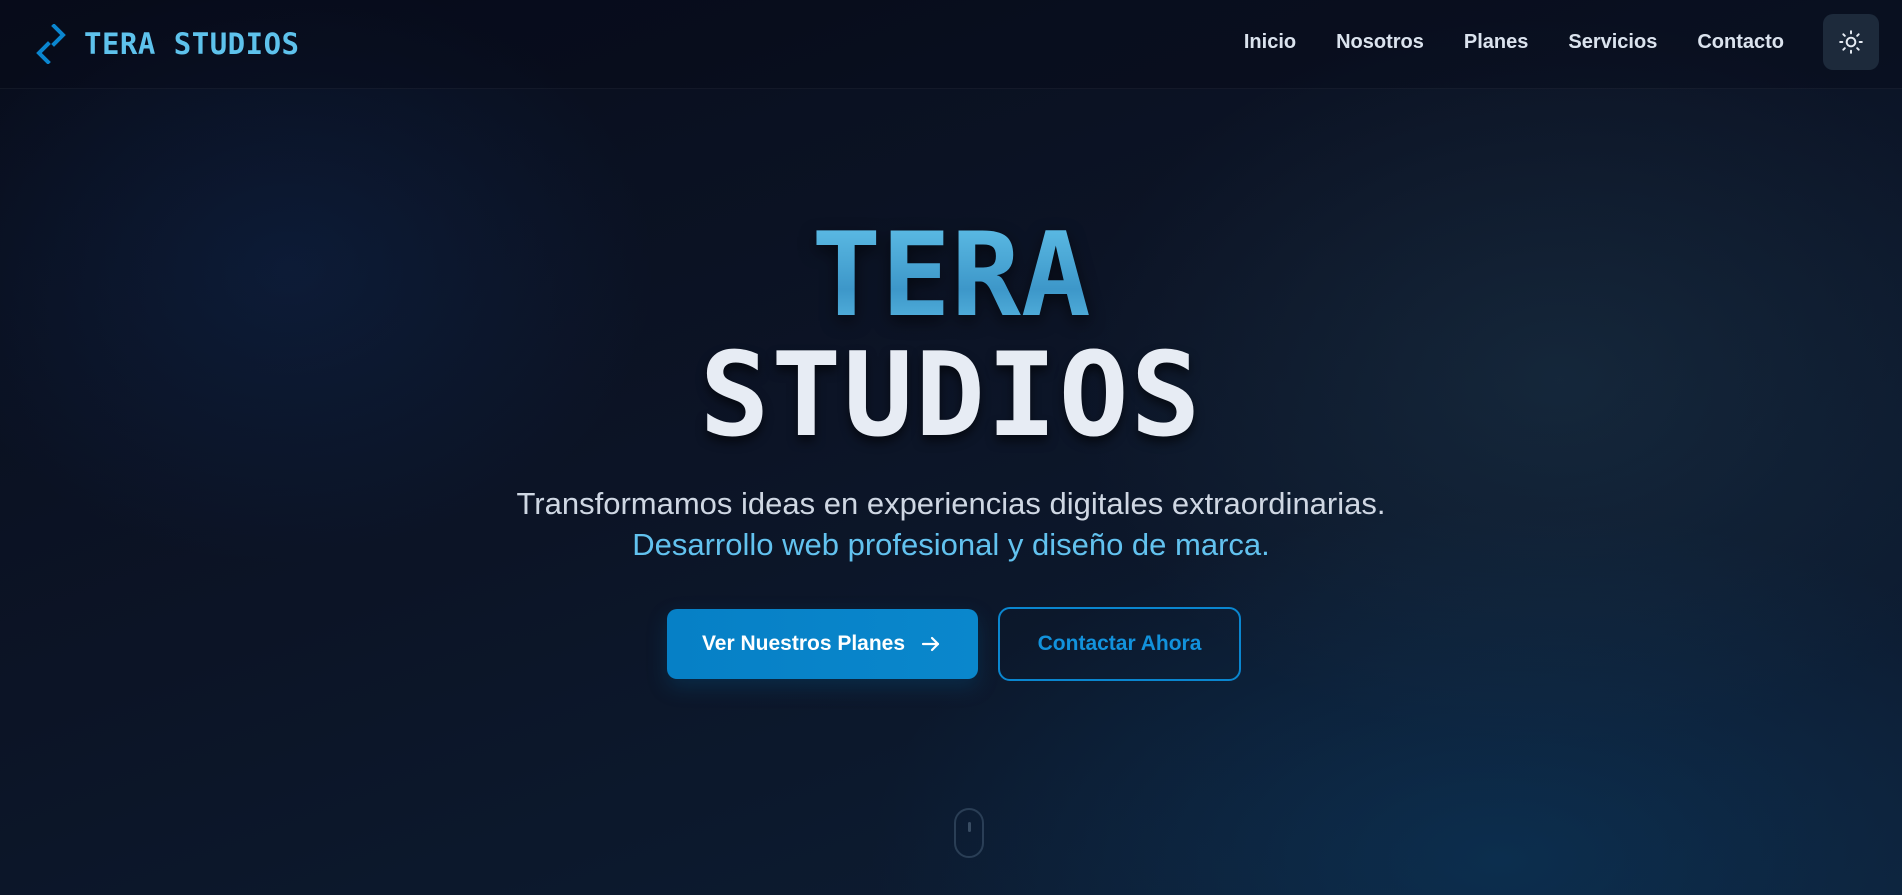 Image resolution: width=1902 pixels, height=895 pixels. Describe the element at coordinates (951, 276) in the screenshot. I see `hero-title-tera: TERA` at that location.